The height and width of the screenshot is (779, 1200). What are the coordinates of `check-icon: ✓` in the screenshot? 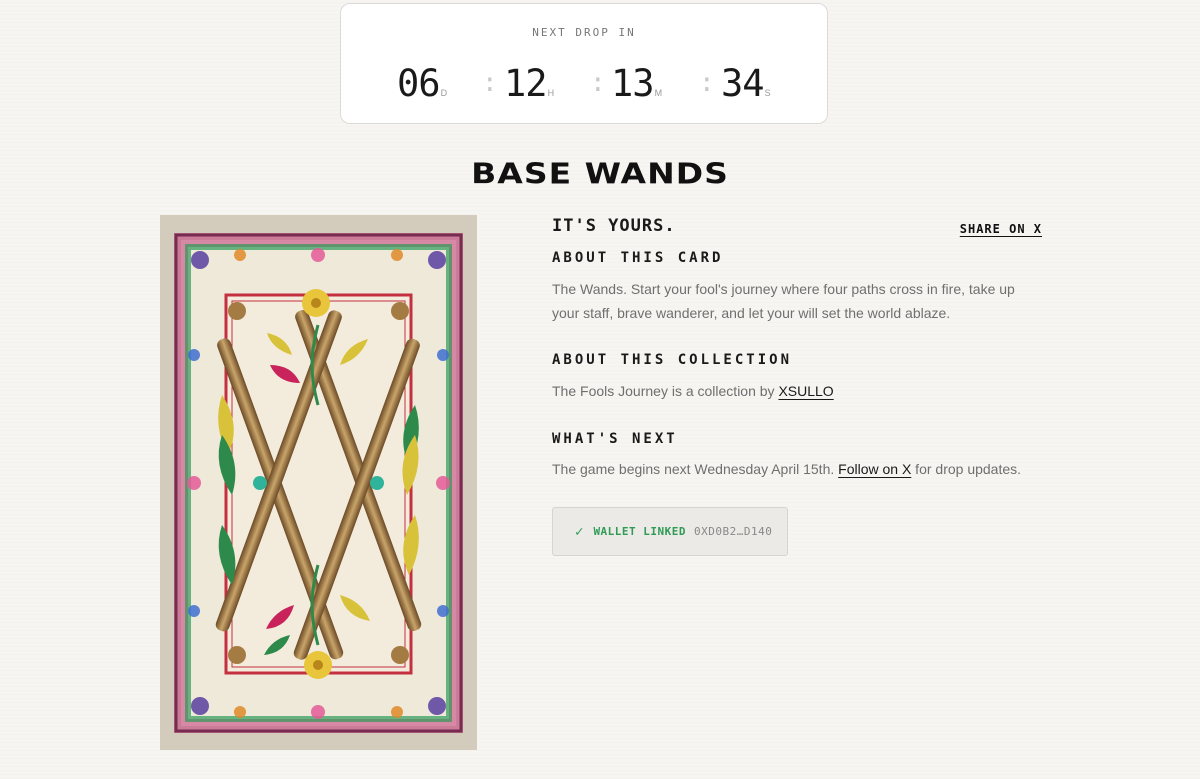 It's located at (579, 531).